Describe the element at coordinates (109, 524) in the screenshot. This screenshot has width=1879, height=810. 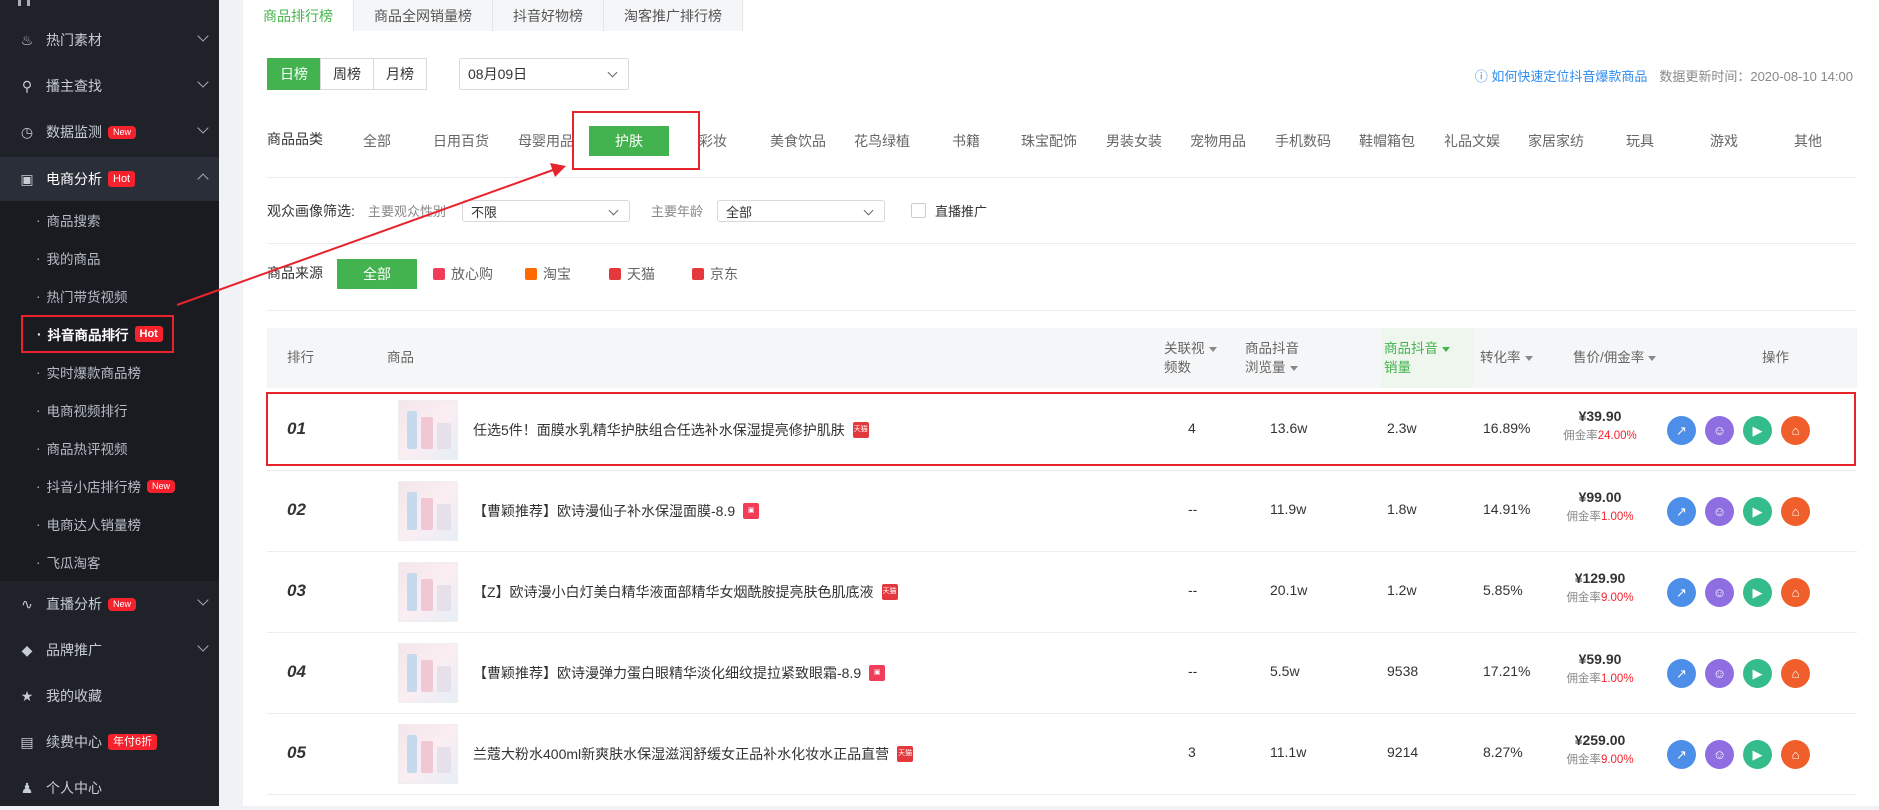
I see `sub-item-kol-sales: · 电商达人销量榜` at that location.